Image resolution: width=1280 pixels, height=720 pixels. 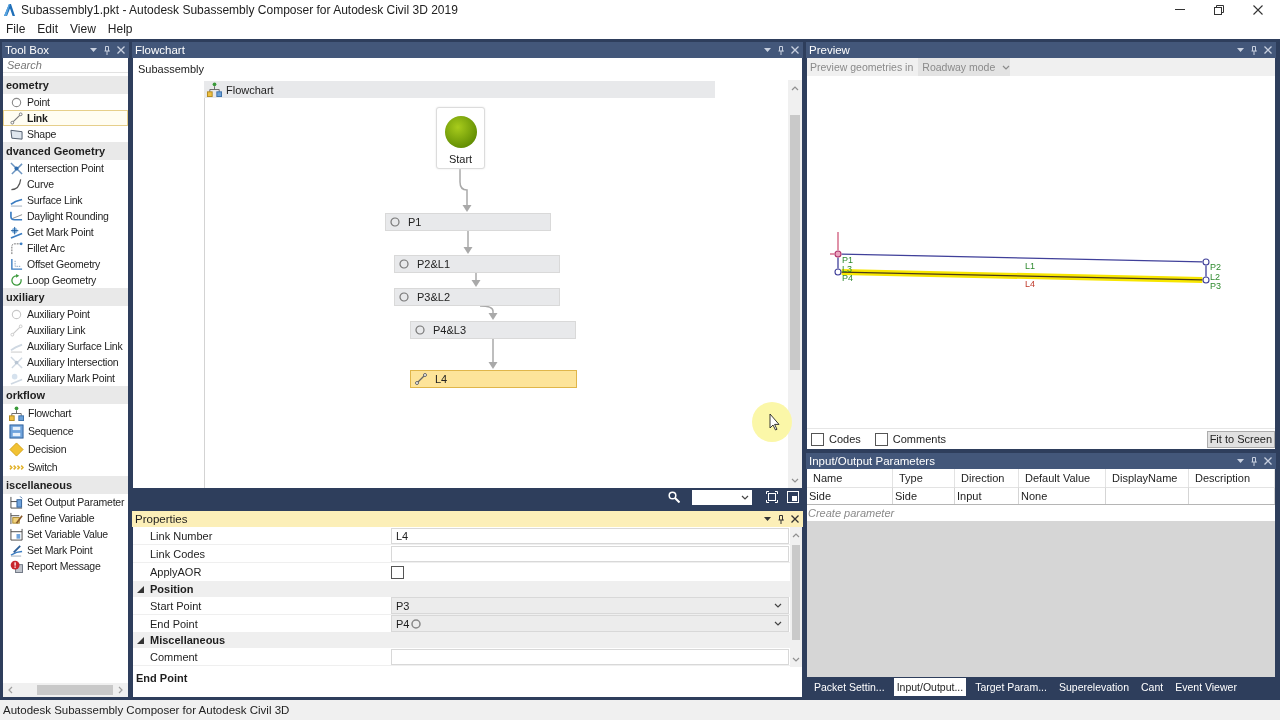 I want to click on fit-to-screen-button: Fit to Screen, so click(x=1240, y=439).